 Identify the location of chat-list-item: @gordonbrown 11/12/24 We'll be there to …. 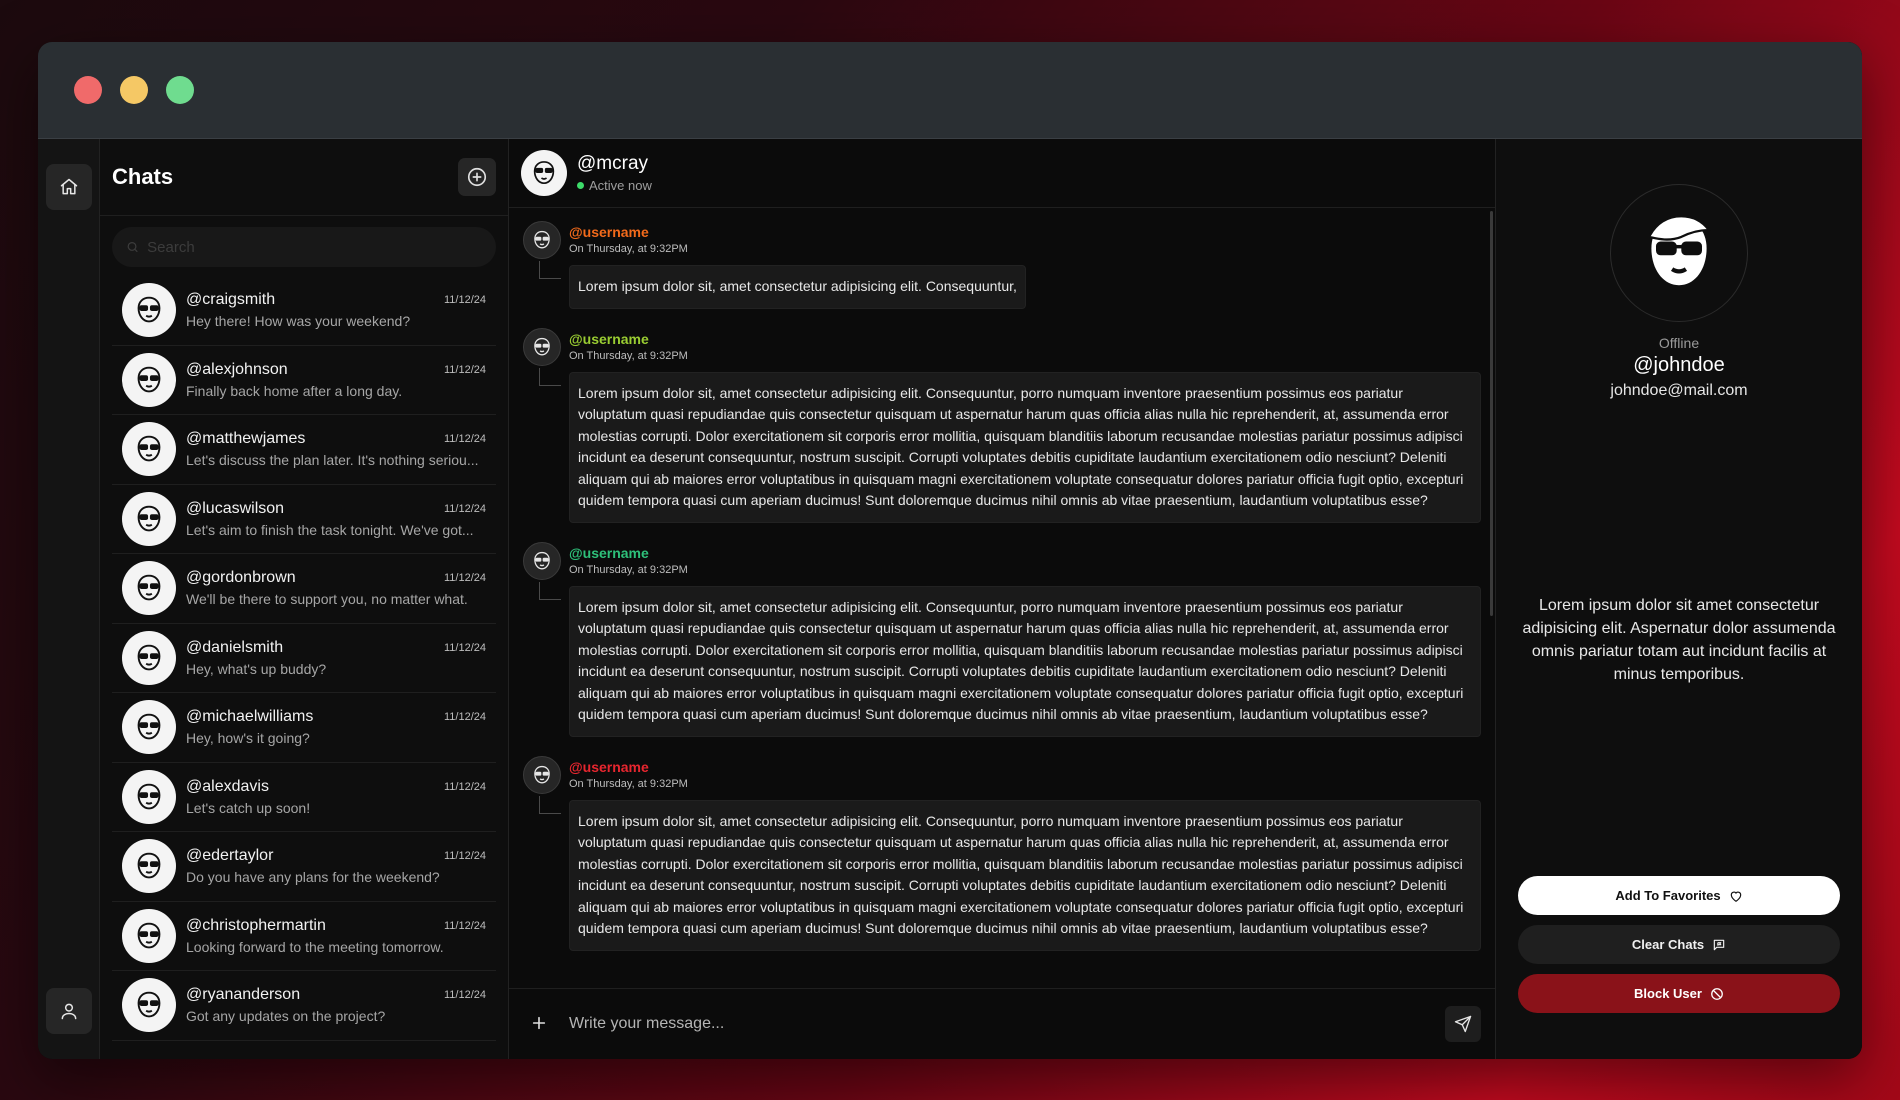
(304, 589).